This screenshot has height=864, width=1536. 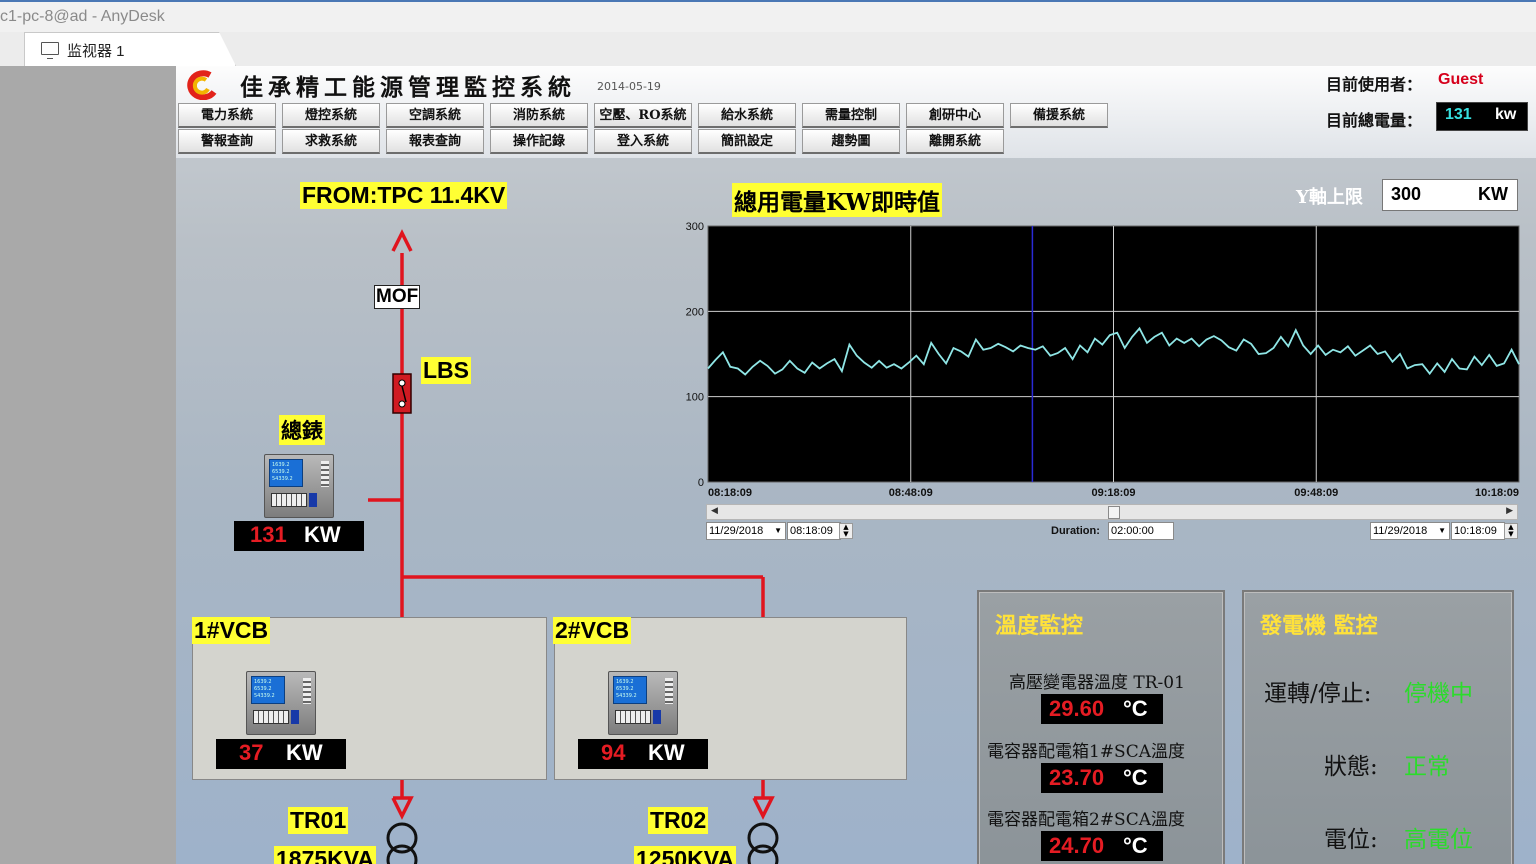 What do you see at coordinates (1438, 694) in the screenshot?
I see `gen-run-value: 停機中` at bounding box center [1438, 694].